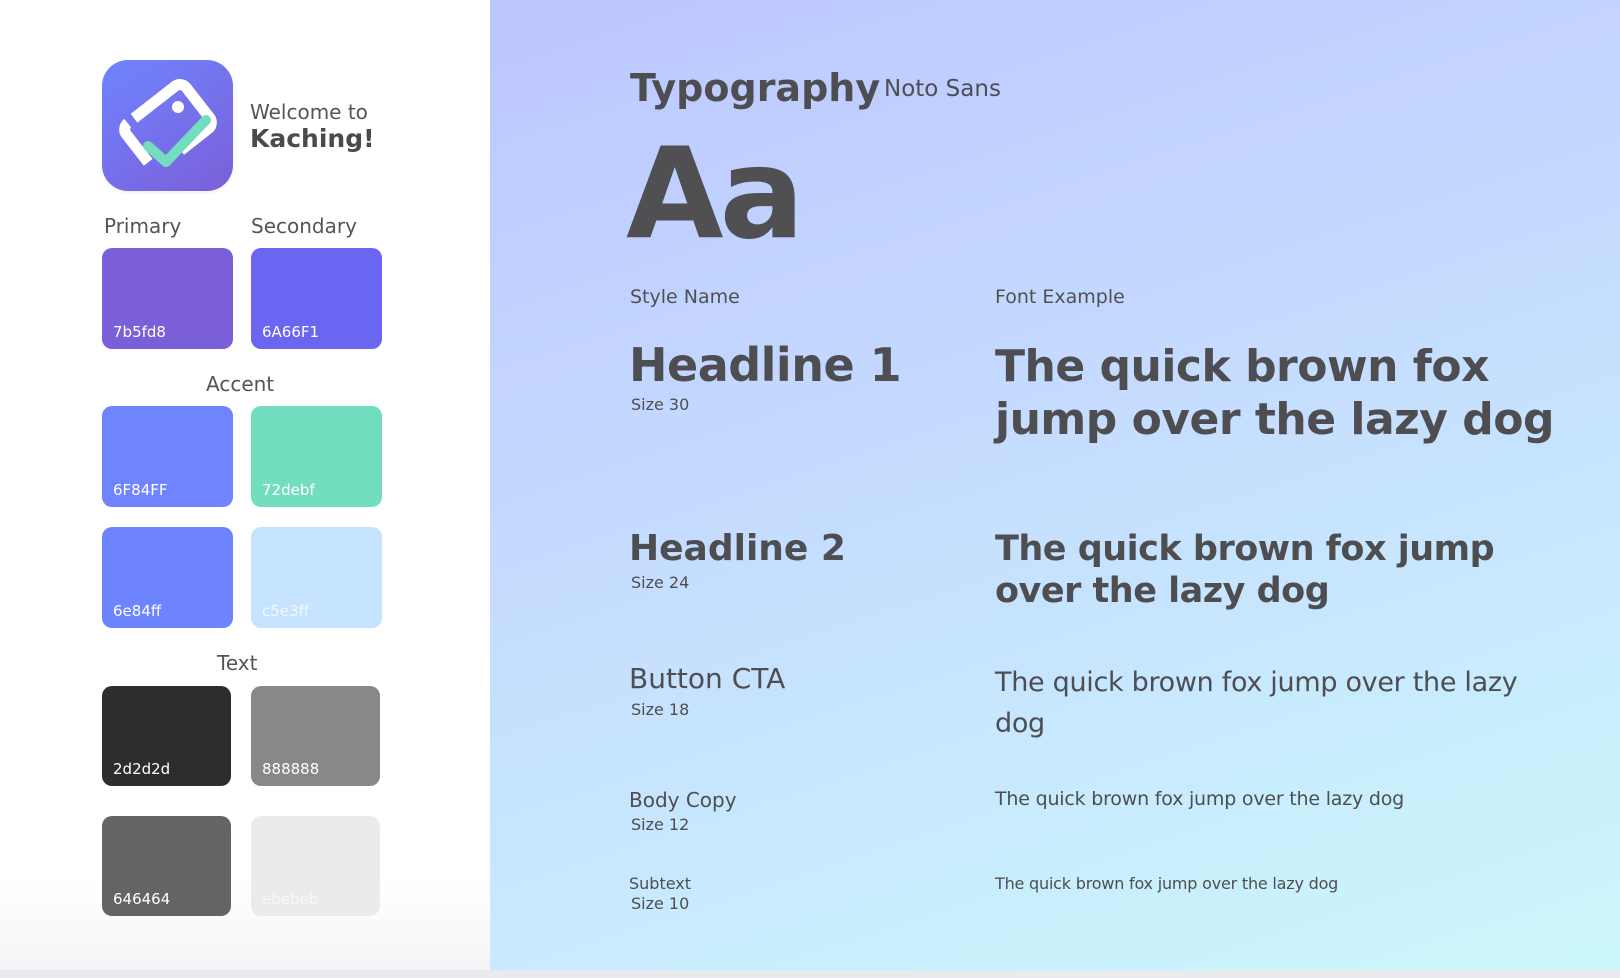 This screenshot has width=1620, height=978. Describe the element at coordinates (167, 125) in the screenshot. I see `app-logo-icon` at that location.